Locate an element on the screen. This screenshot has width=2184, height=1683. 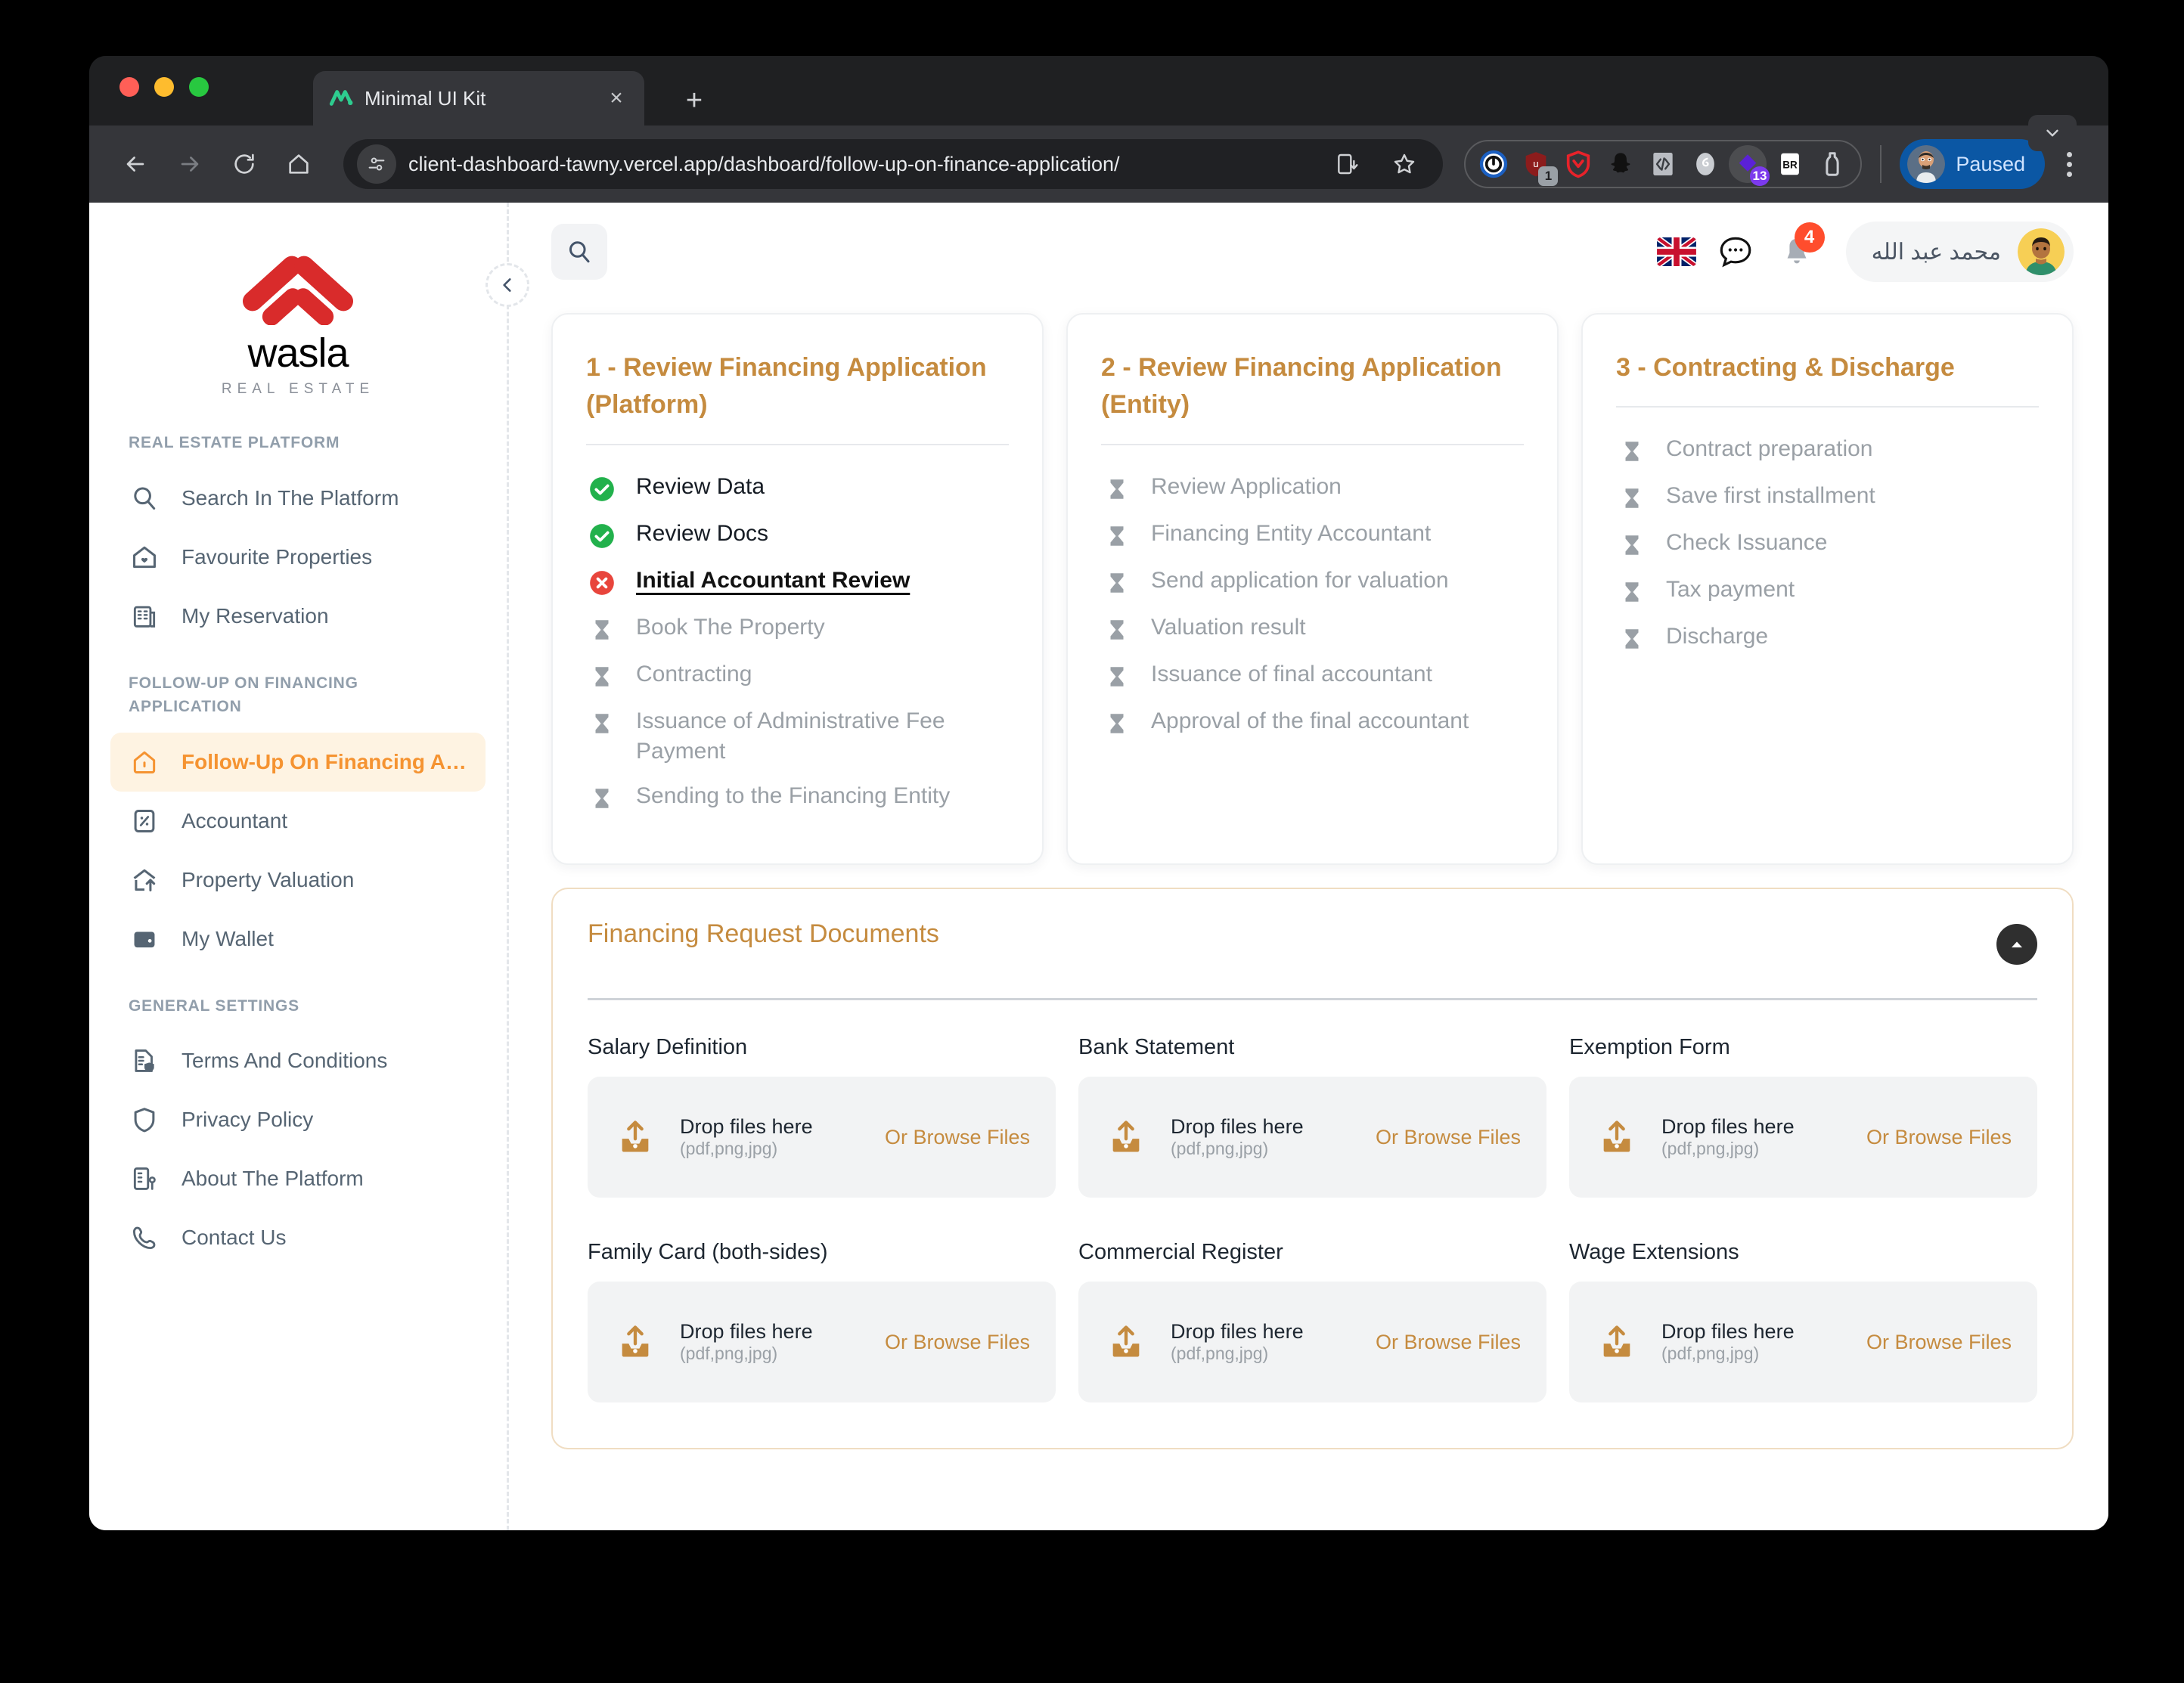
step-item: Tax payment is located at coordinates (1827, 591).